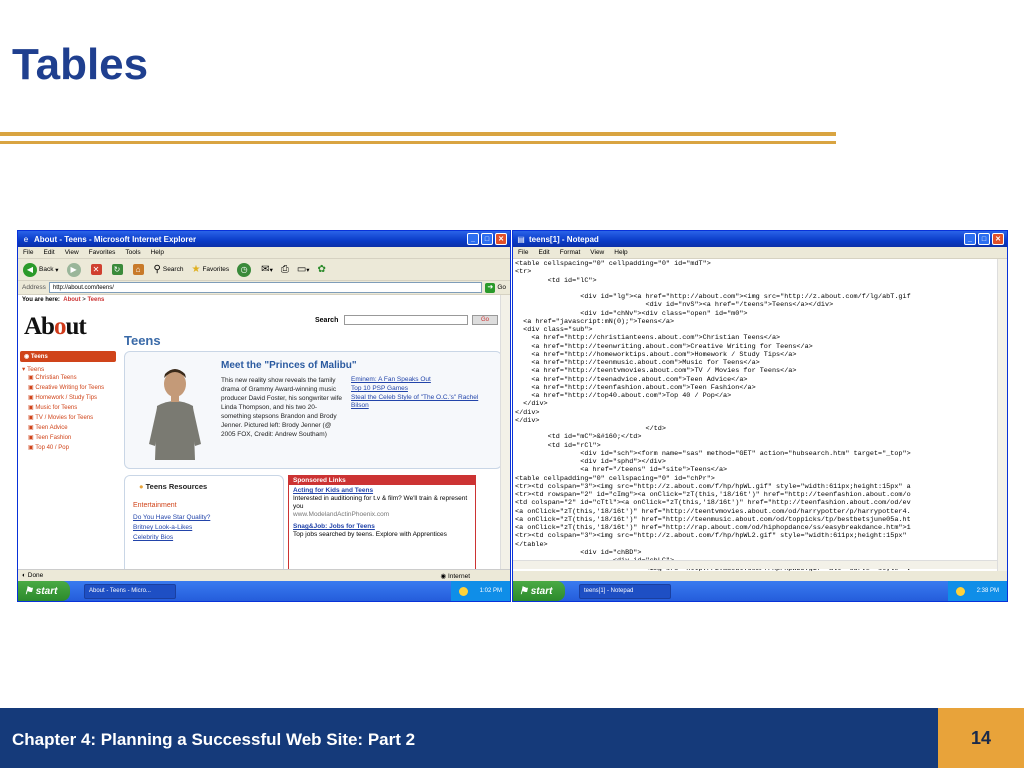 Image resolution: width=1024 pixels, height=768 pixels. Describe the element at coordinates (35, 369) in the screenshot. I see `nav-section-label: Teens` at that location.